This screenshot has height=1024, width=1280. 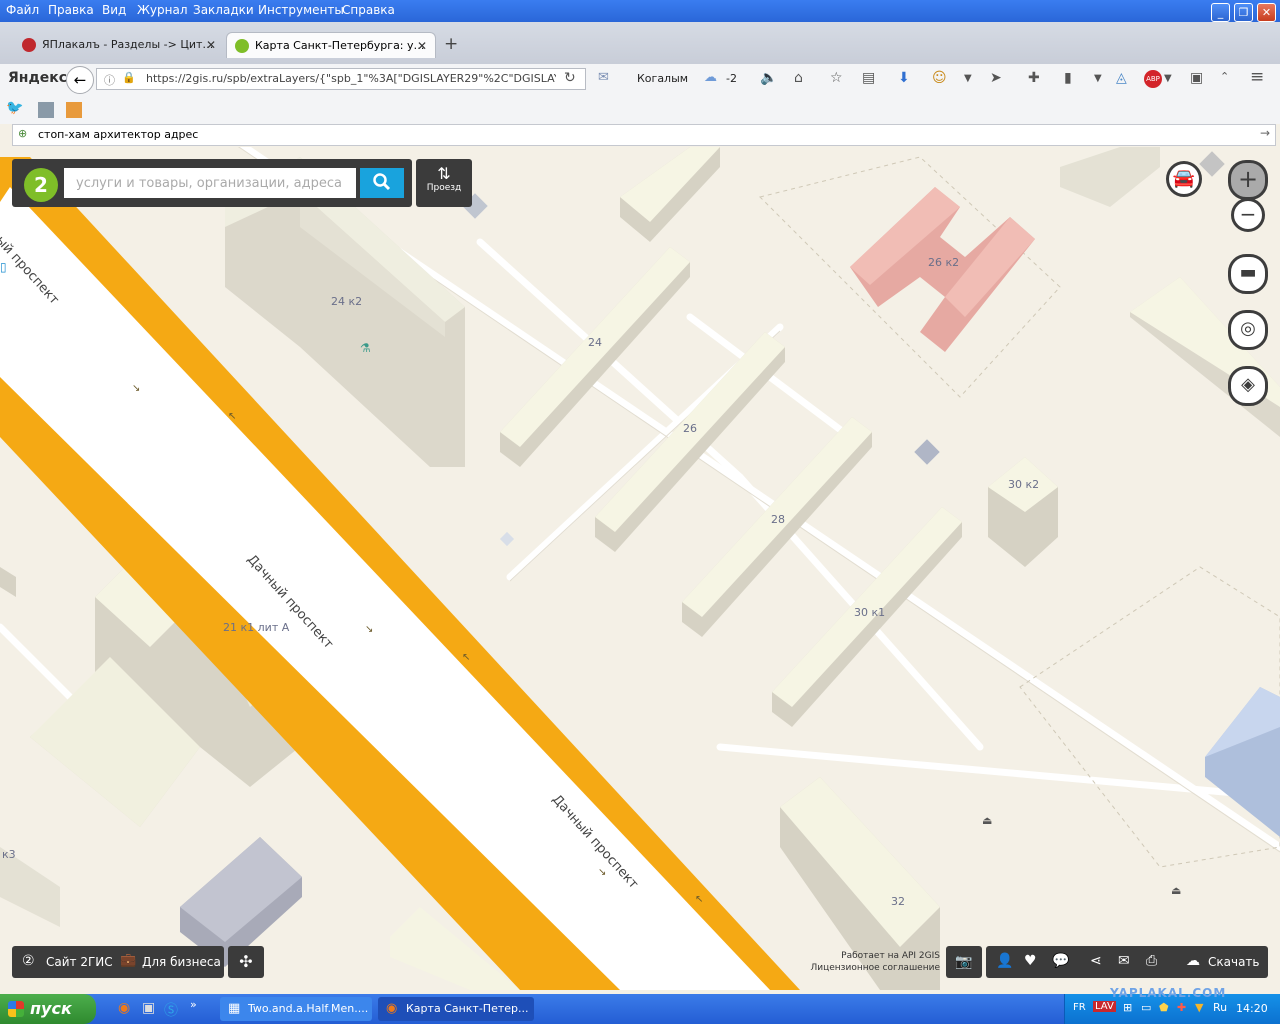 What do you see at coordinates (1248, 215) in the screenshot?
I see `zoom-out-button: −` at bounding box center [1248, 215].